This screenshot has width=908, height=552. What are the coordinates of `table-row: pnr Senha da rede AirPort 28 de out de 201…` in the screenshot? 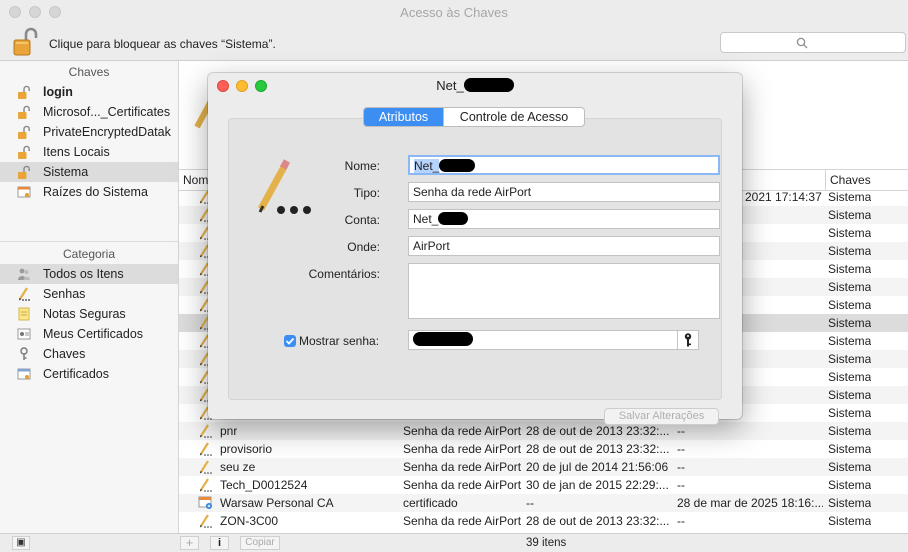 It's located at (543, 431).